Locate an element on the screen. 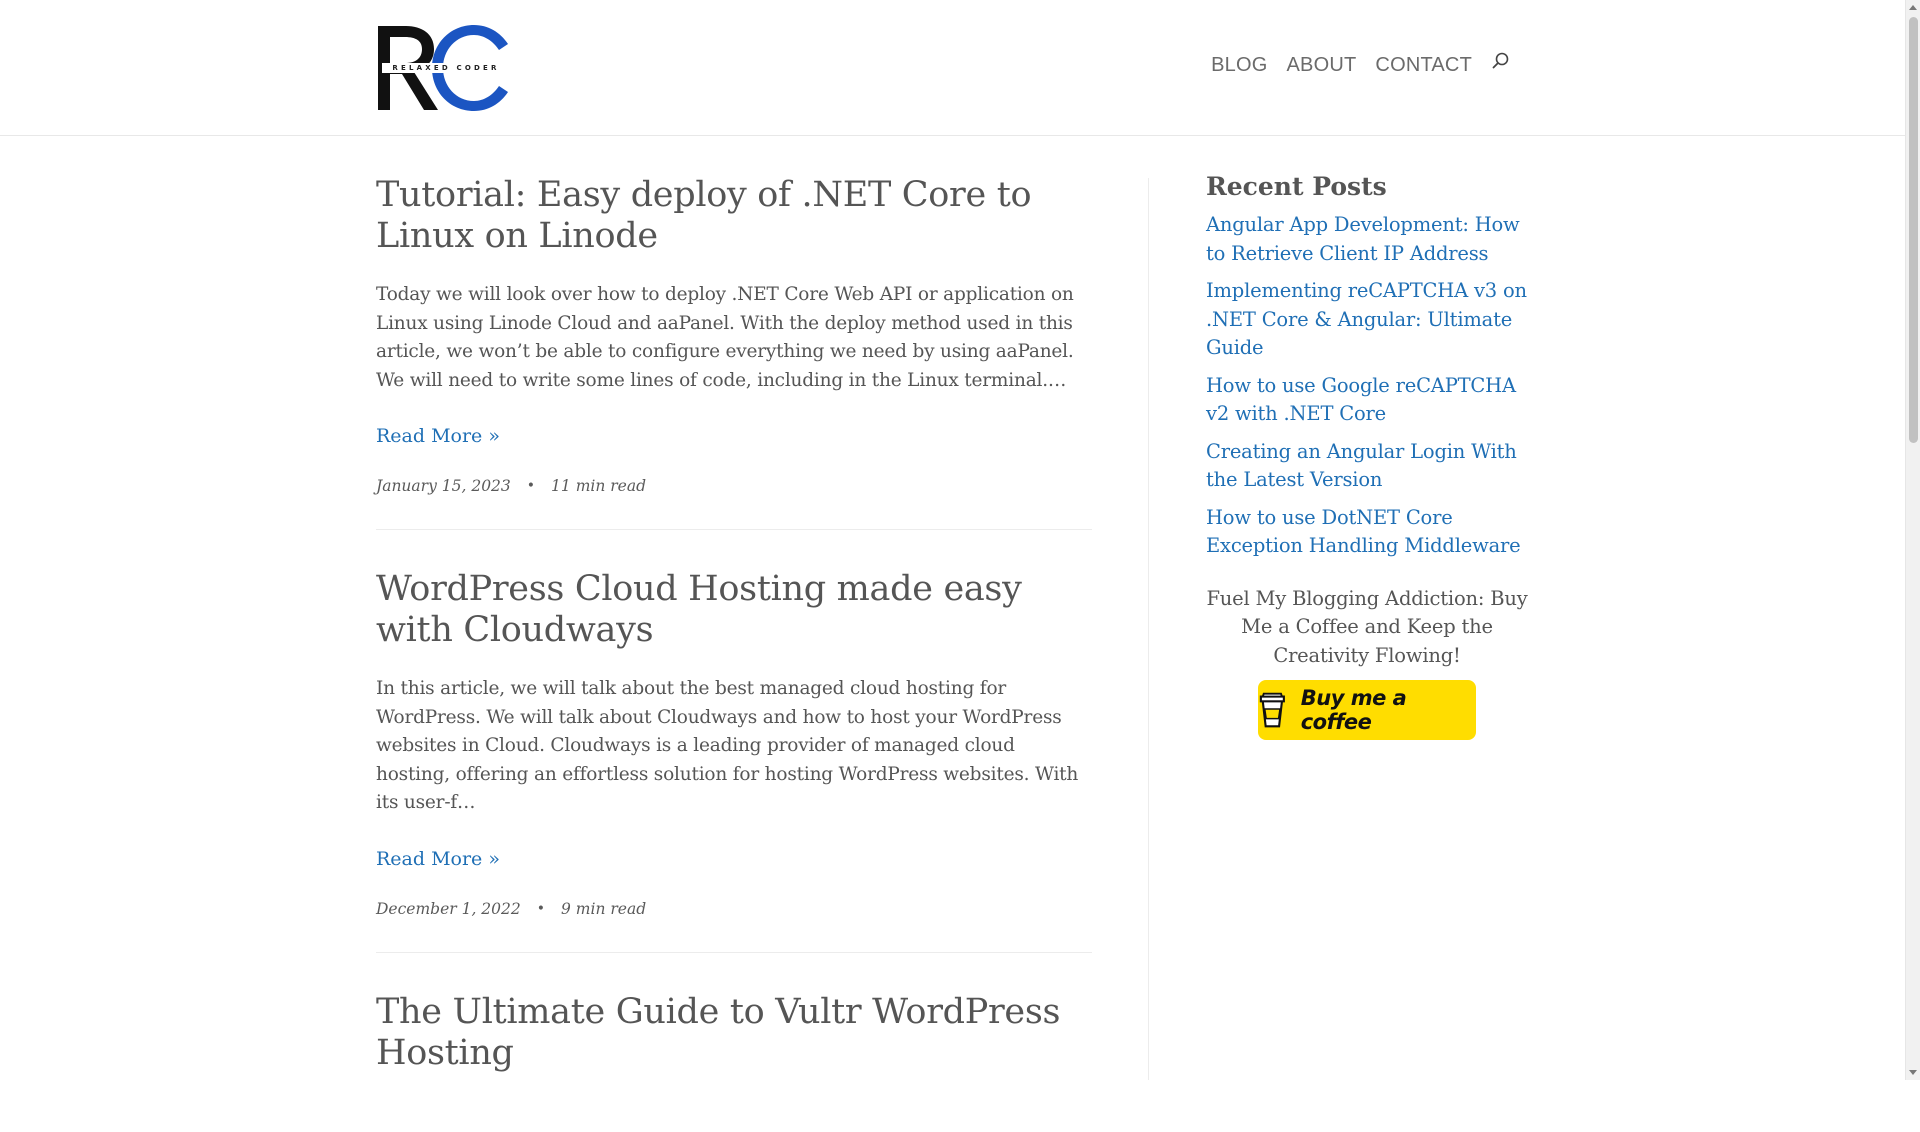 This screenshot has width=1920, height=1132. coffee-button-label: Buy me a coffee is located at coordinates (1353, 710).